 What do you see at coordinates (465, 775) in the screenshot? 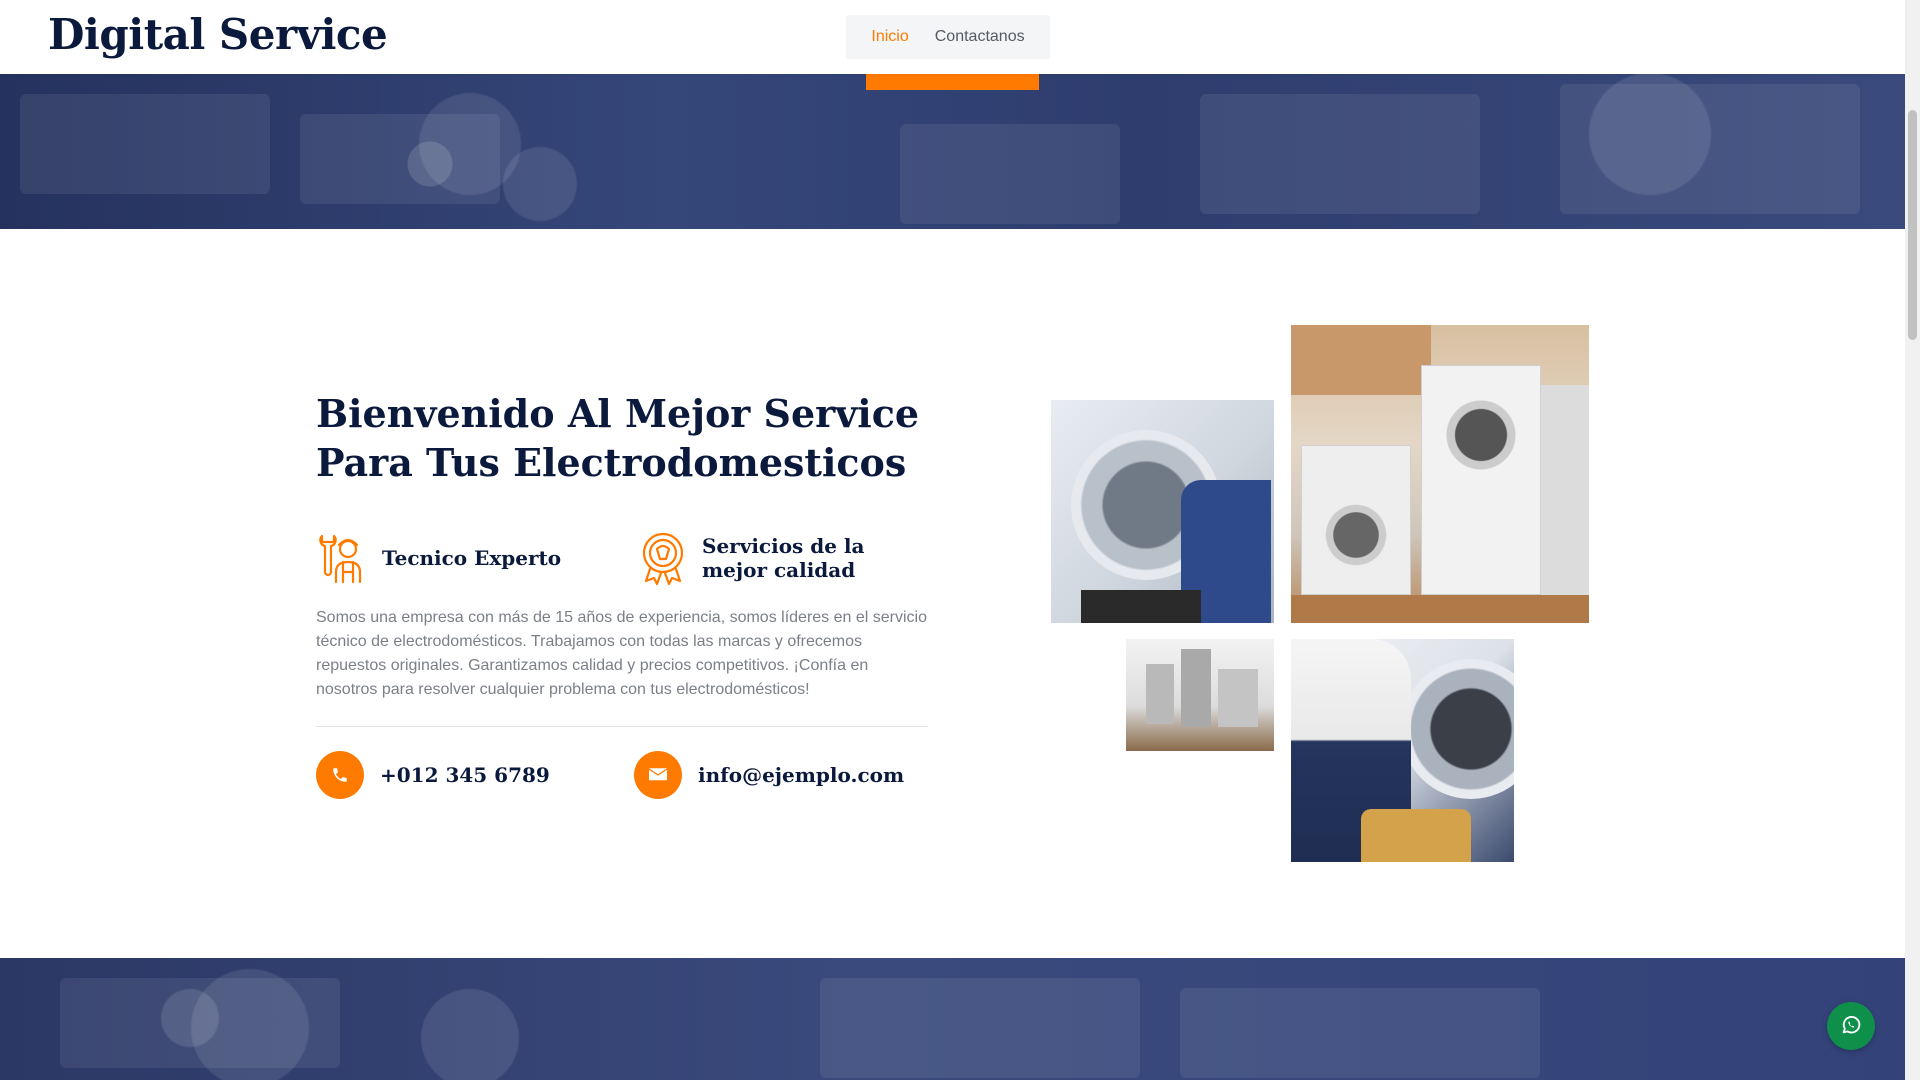
I see `phone-number: +012 345 6789` at bounding box center [465, 775].